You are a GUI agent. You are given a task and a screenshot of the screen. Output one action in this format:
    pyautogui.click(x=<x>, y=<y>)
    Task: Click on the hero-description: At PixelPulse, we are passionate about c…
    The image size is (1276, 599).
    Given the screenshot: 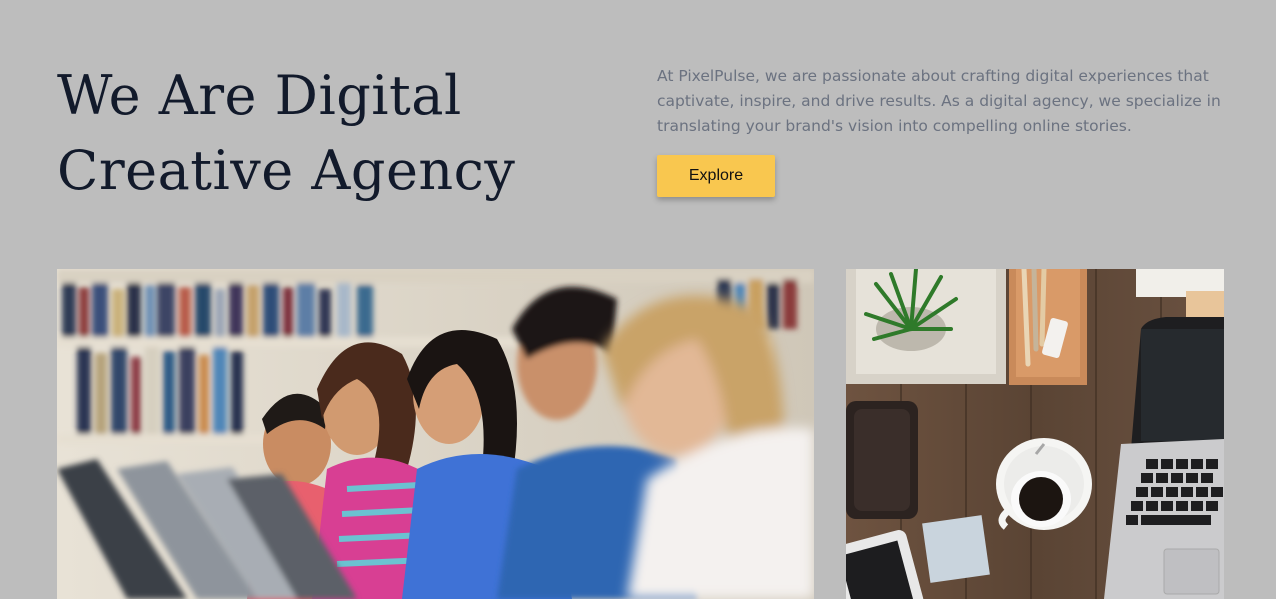 What is the action you would take?
    pyautogui.click(x=939, y=101)
    